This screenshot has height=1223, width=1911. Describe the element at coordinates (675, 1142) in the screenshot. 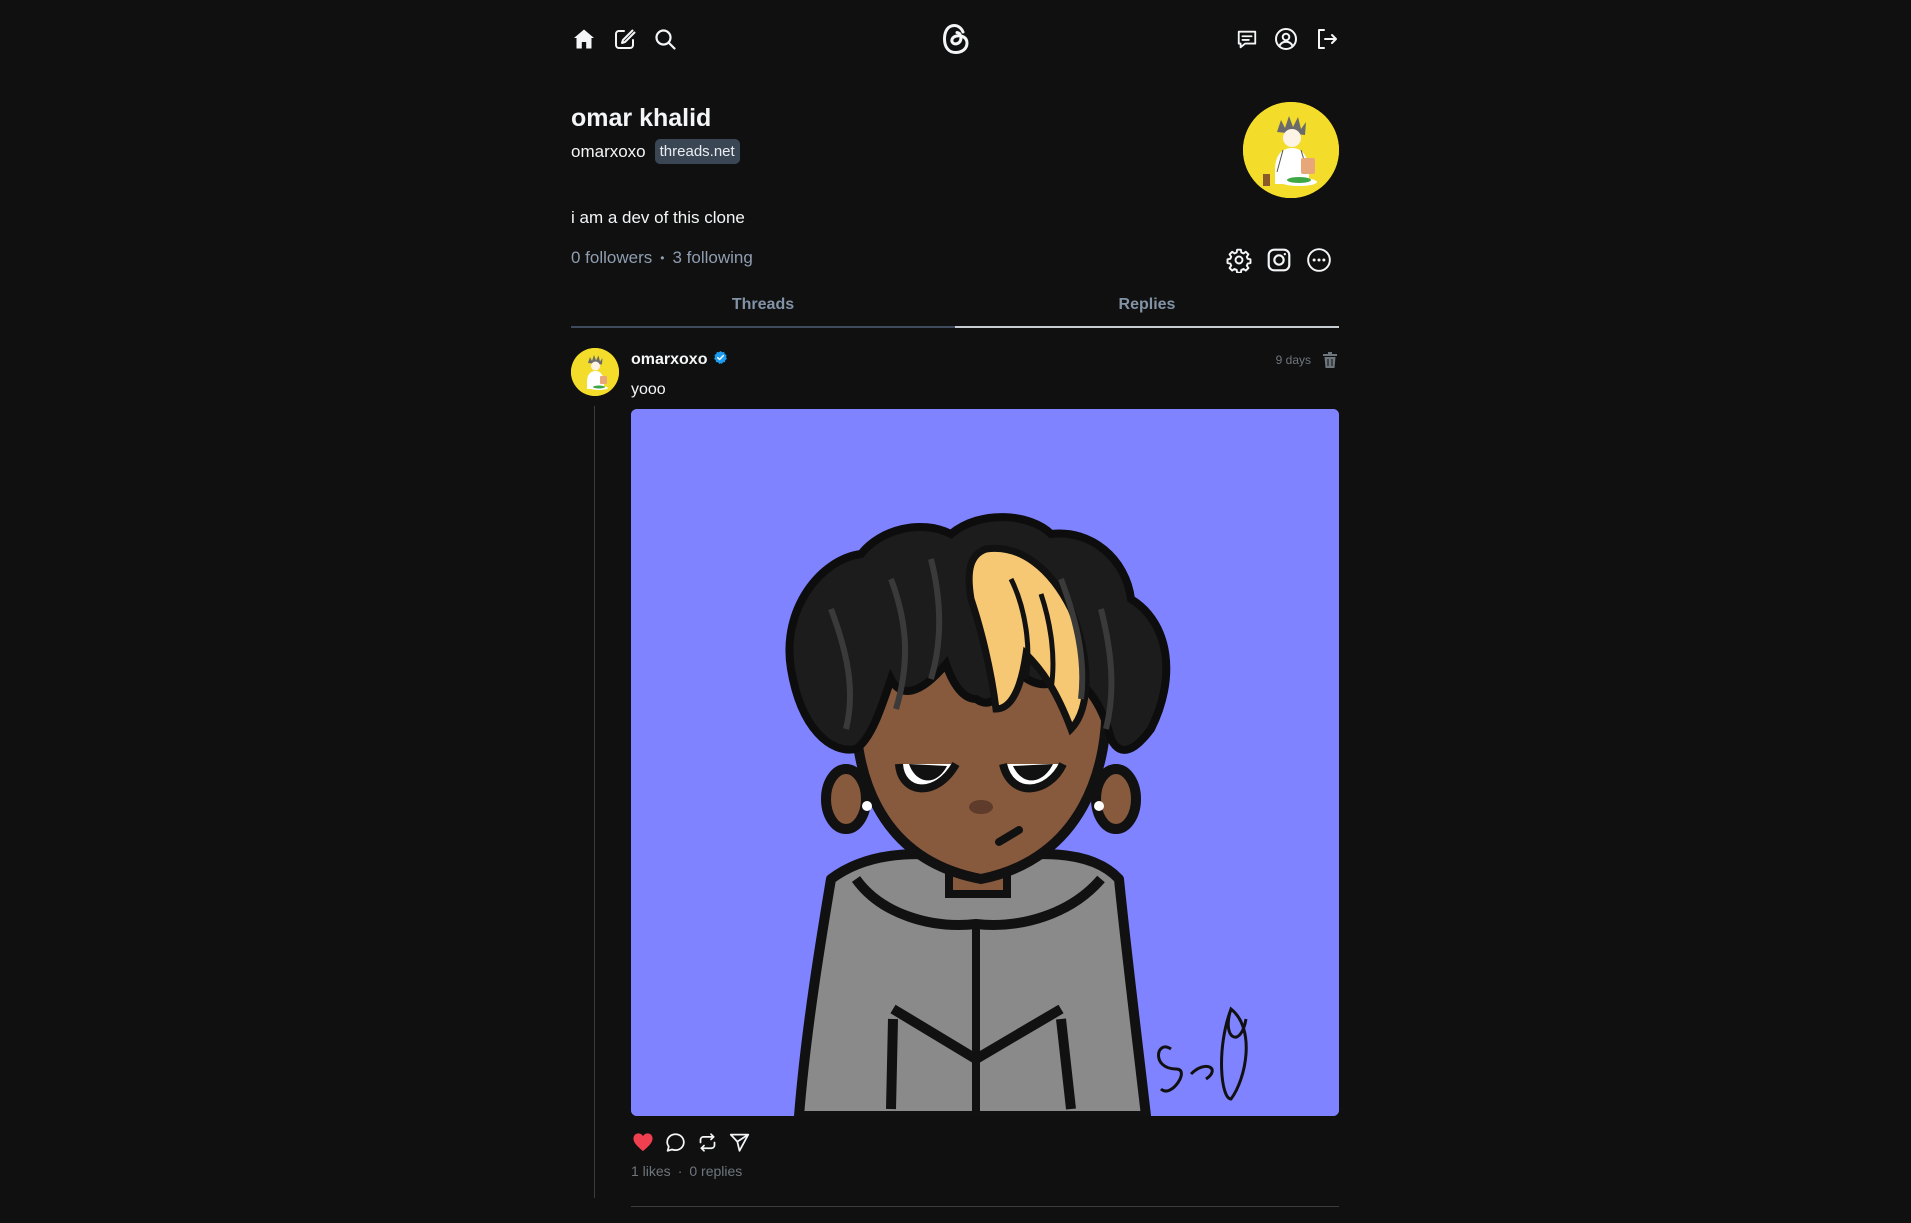

I see `reply-icon` at that location.